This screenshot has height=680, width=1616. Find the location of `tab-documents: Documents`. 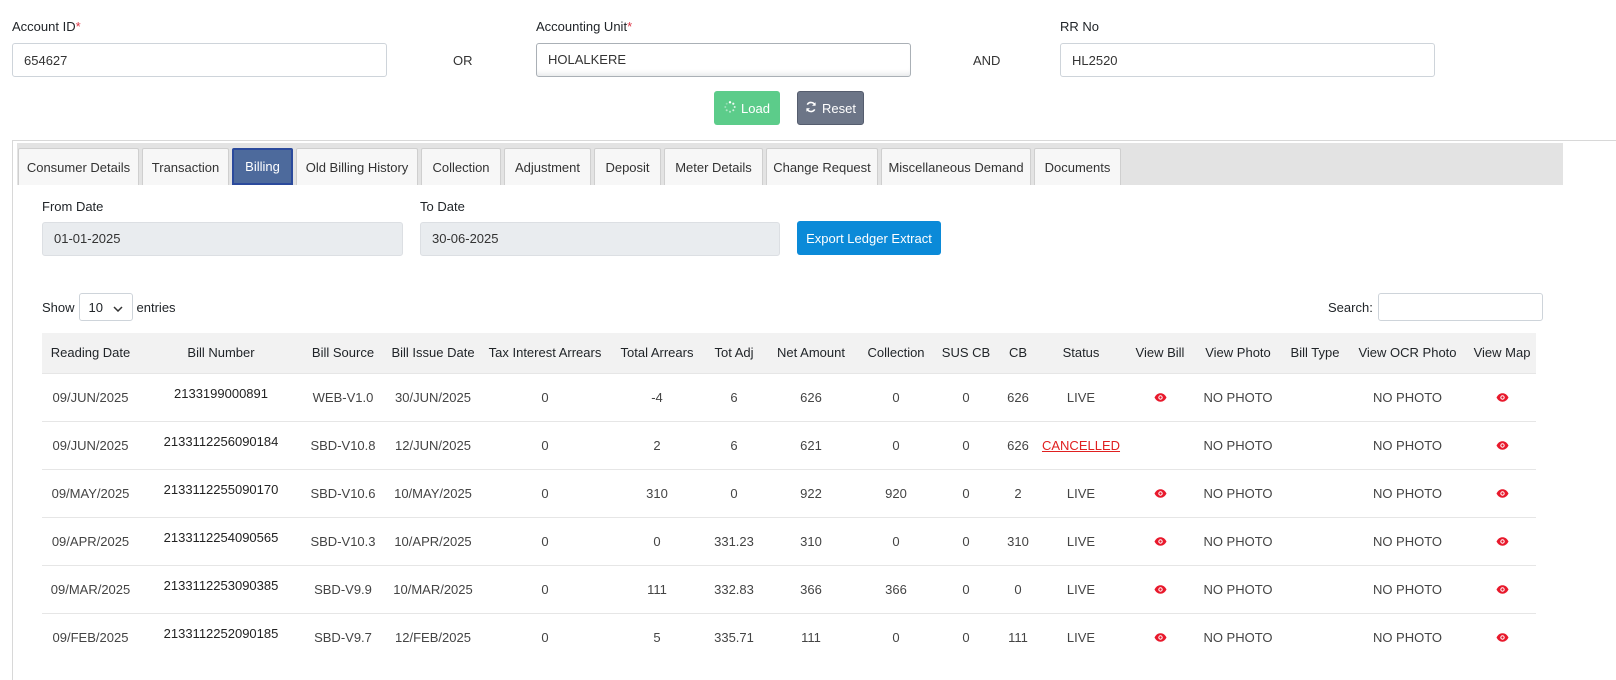

tab-documents: Documents is located at coordinates (1077, 166).